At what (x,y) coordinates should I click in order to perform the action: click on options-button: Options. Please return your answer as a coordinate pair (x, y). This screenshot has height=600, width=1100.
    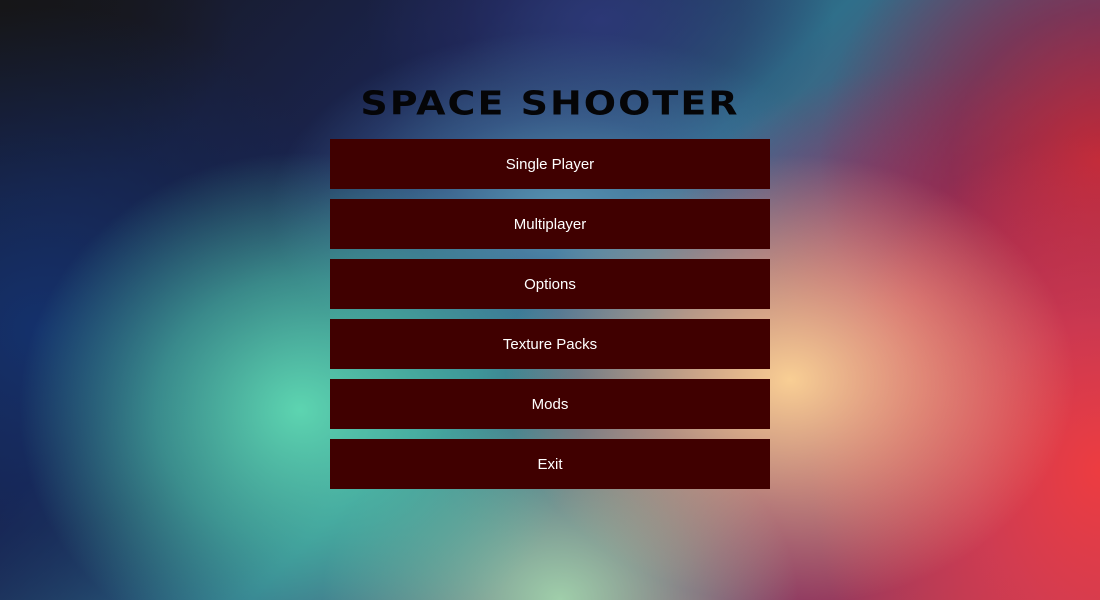
    Looking at the image, I should click on (550, 284).